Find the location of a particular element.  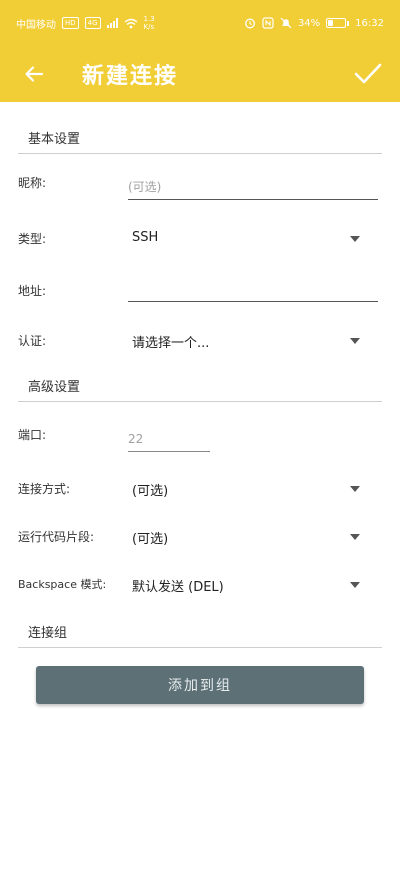

checkmark-icon is located at coordinates (368, 73).